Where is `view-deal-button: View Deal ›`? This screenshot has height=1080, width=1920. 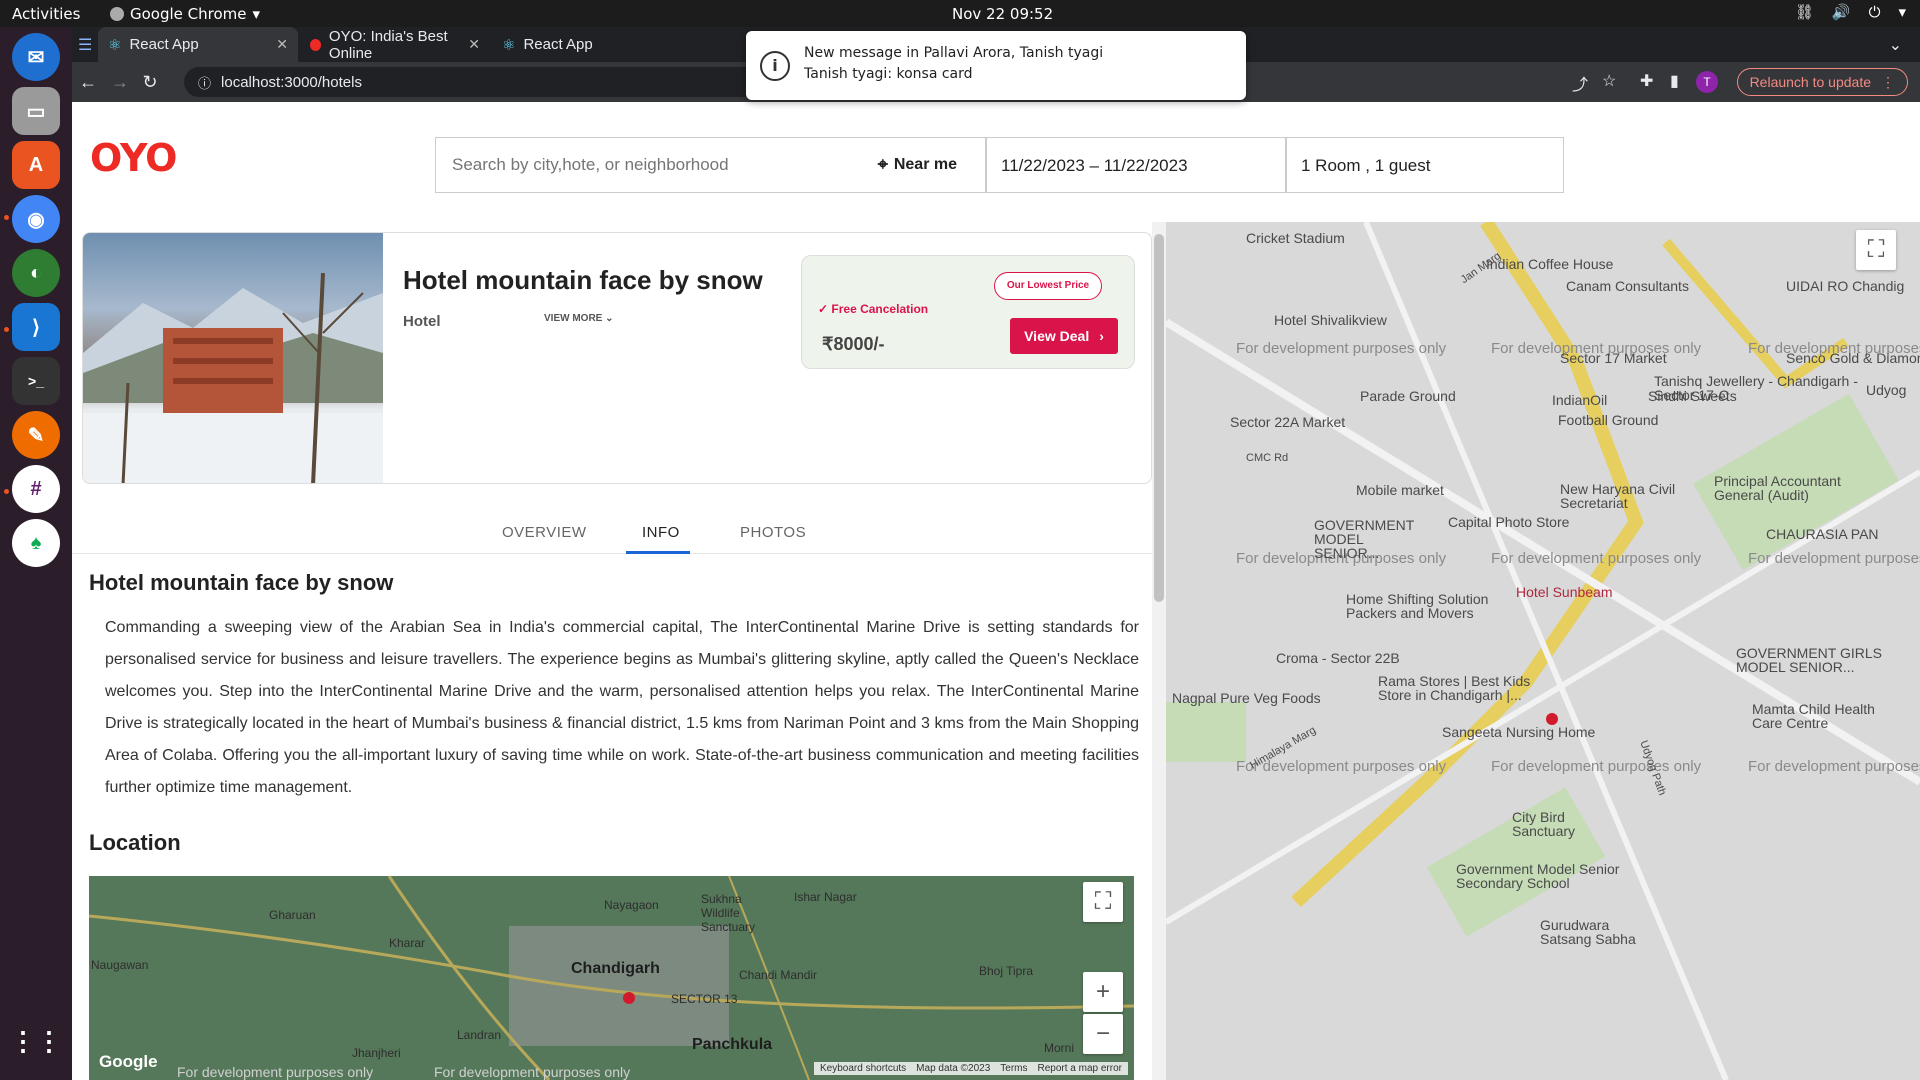
view-deal-button: View Deal › is located at coordinates (1064, 336).